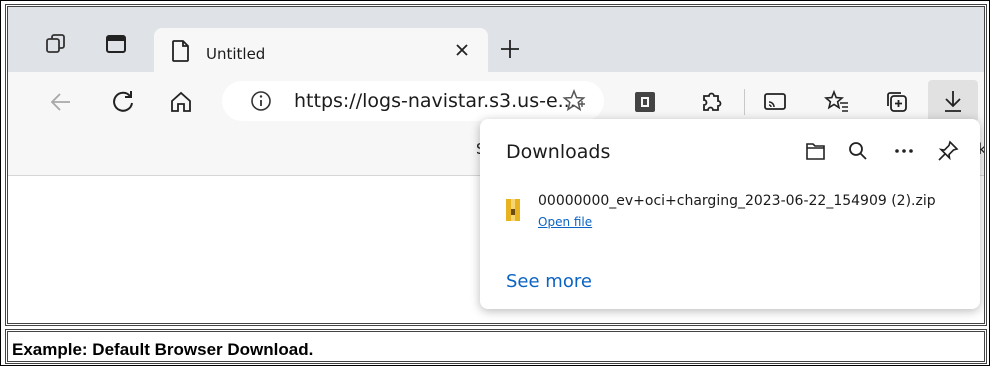  What do you see at coordinates (558, 152) in the screenshot?
I see `downloads-title: Downloads` at bounding box center [558, 152].